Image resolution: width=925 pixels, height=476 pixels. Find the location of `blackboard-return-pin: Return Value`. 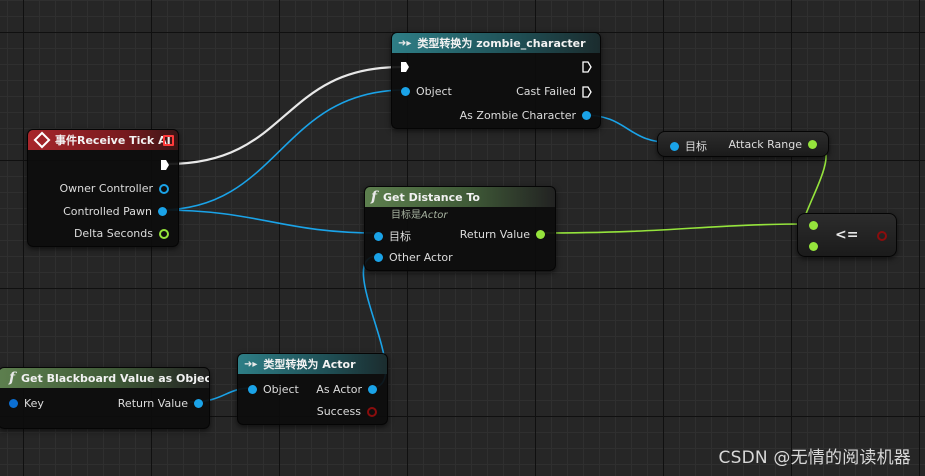

blackboard-return-pin: Return Value is located at coordinates (160, 403).